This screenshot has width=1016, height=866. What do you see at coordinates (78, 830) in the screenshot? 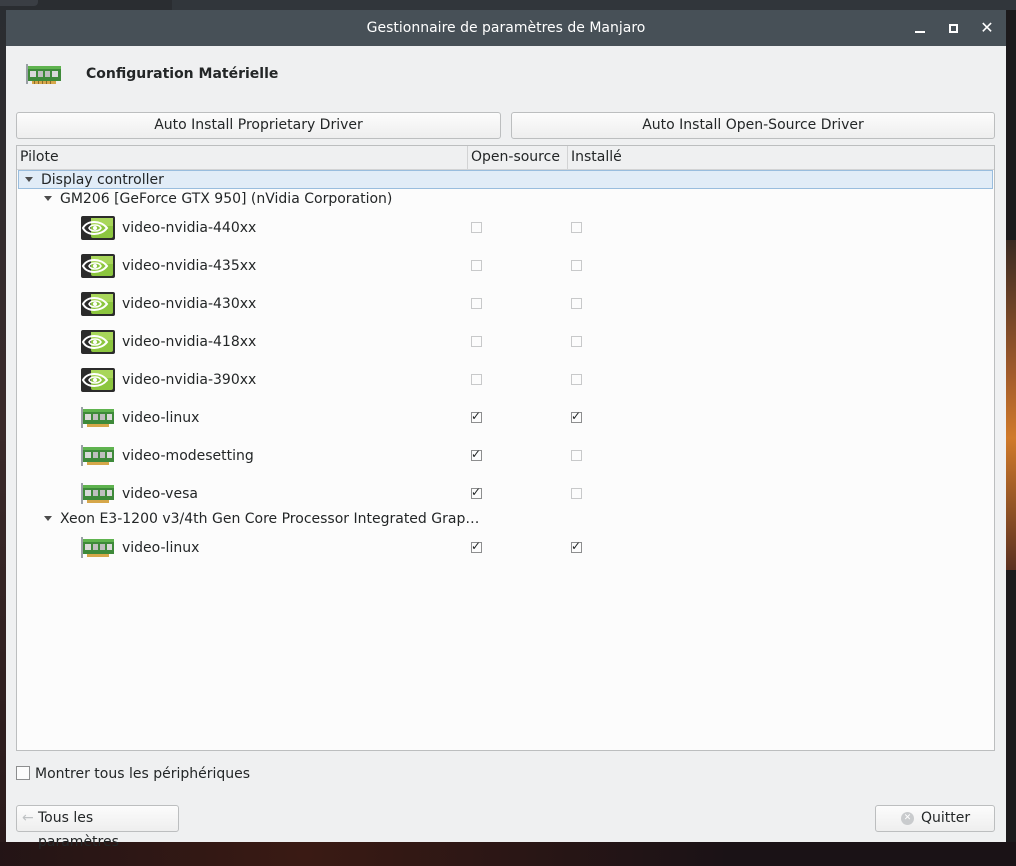
I see `all-settings-label: Tous les paramètres` at bounding box center [78, 830].